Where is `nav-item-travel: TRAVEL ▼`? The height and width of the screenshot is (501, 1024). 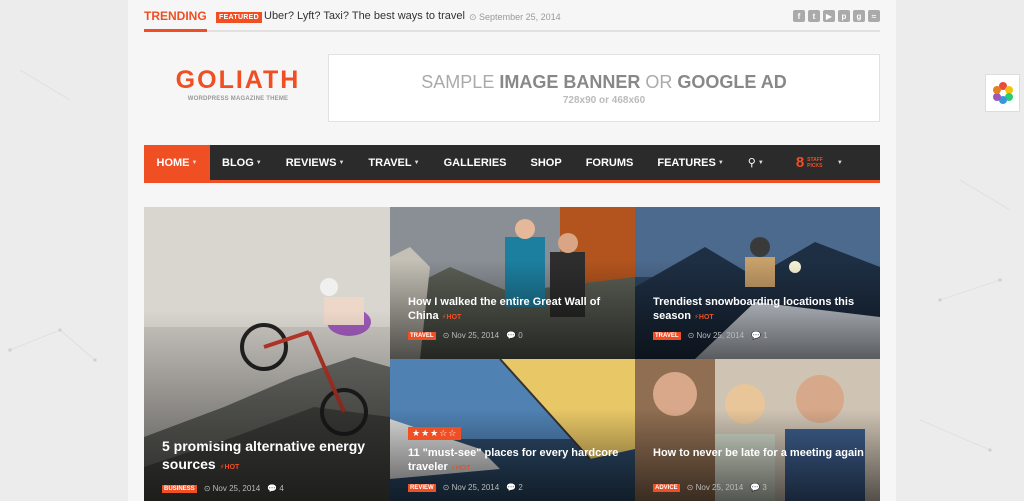
nav-item-travel: TRAVEL ▼ is located at coordinates (393, 162).